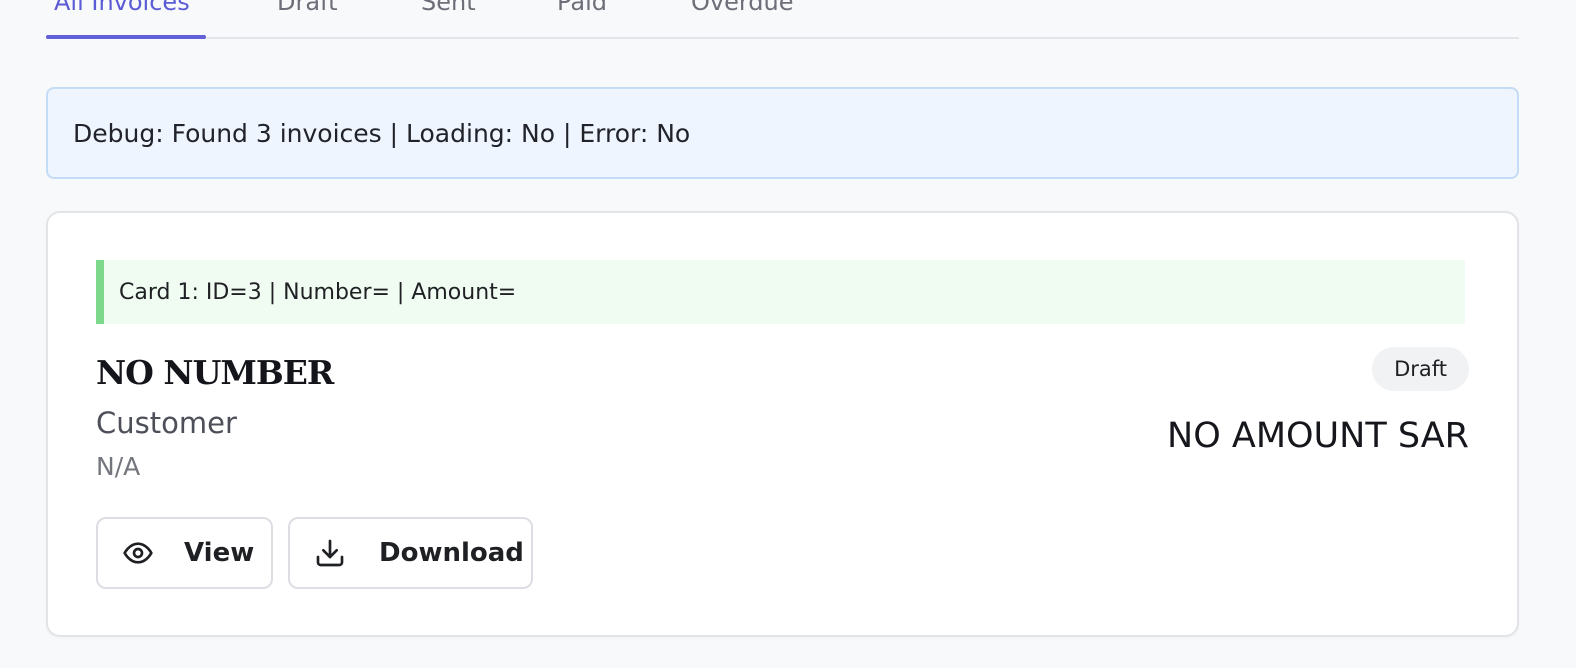 The height and width of the screenshot is (668, 1576). Describe the element at coordinates (219, 553) in the screenshot. I see `view-button-label: View` at that location.